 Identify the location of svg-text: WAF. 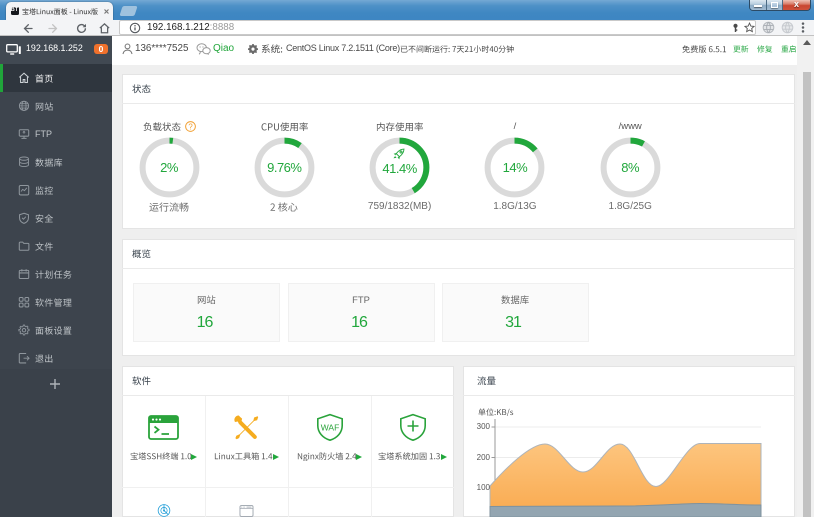
(330, 428).